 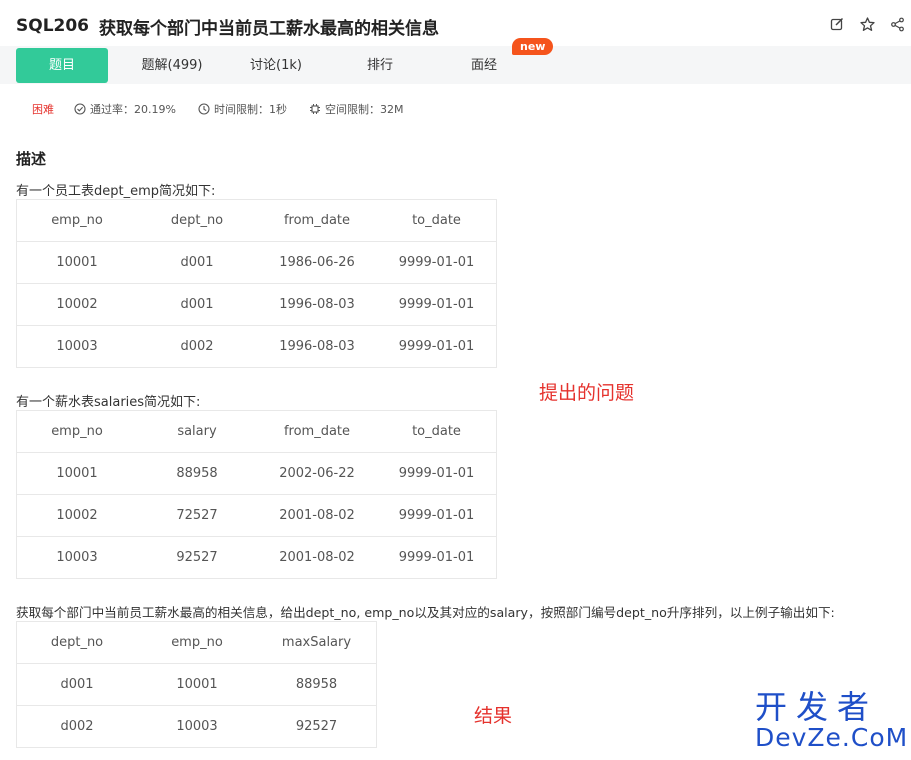 I want to click on edit-icon, so click(x=837, y=24).